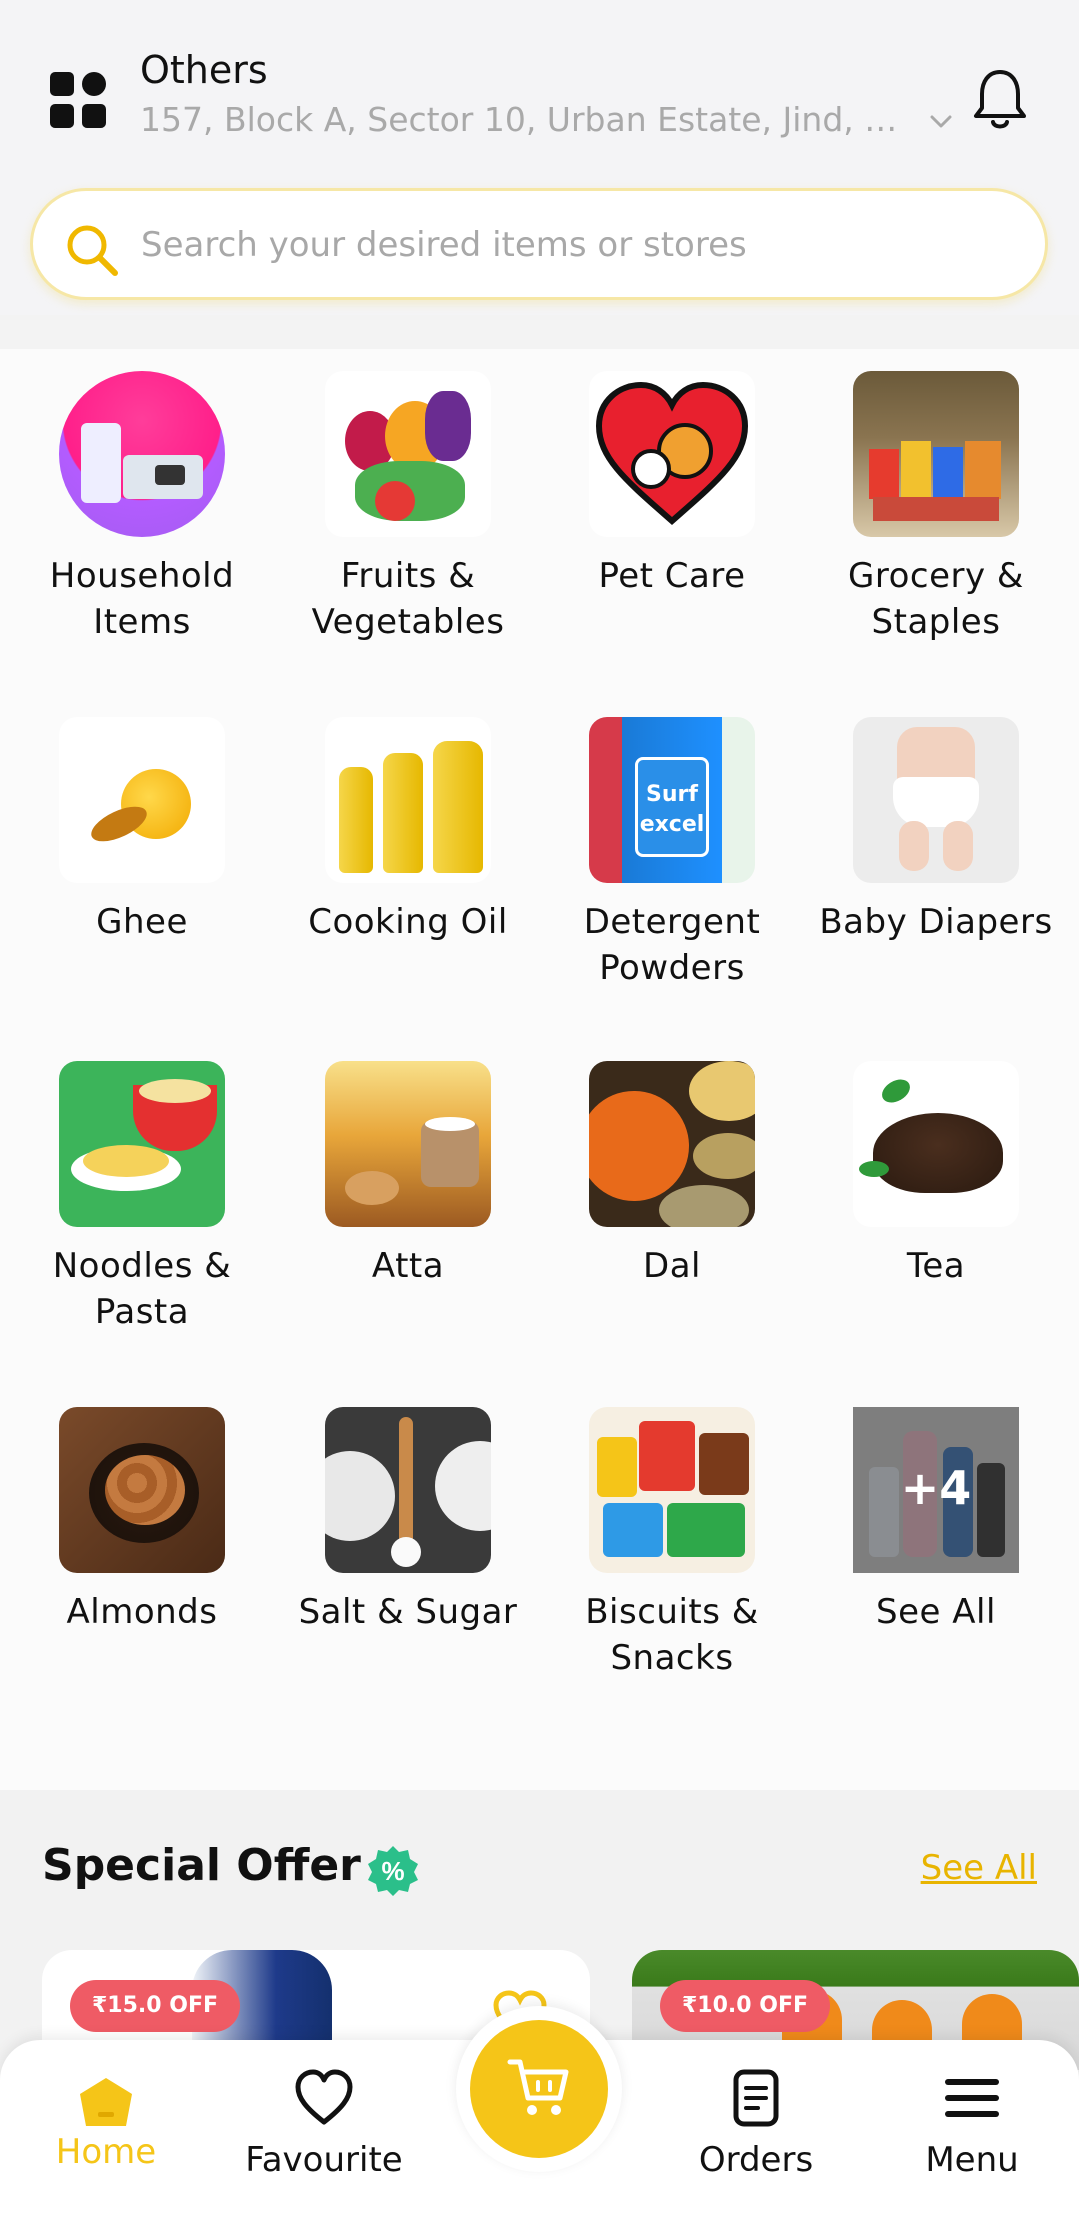  Describe the element at coordinates (972, 2128) in the screenshot. I see `nav-menu: Menu` at that location.